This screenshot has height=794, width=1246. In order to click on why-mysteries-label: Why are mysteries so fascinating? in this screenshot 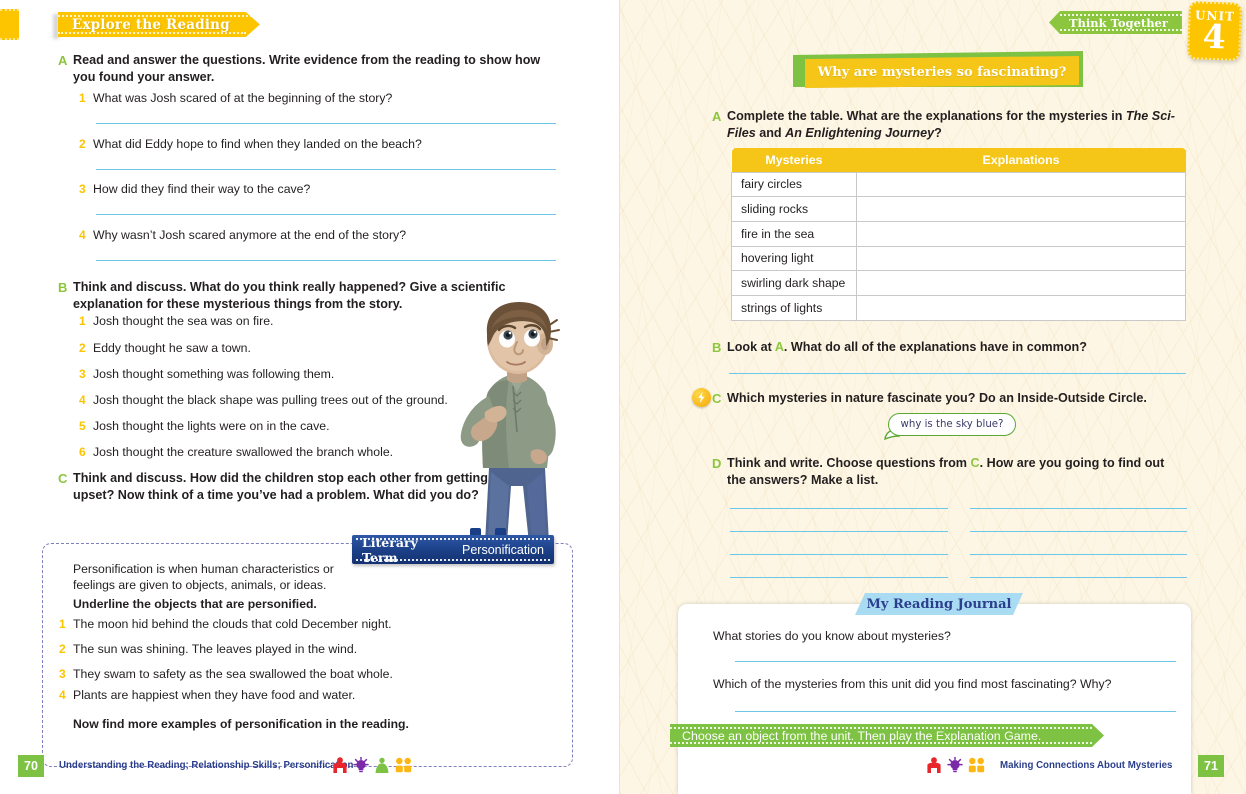, I will do `click(942, 72)`.